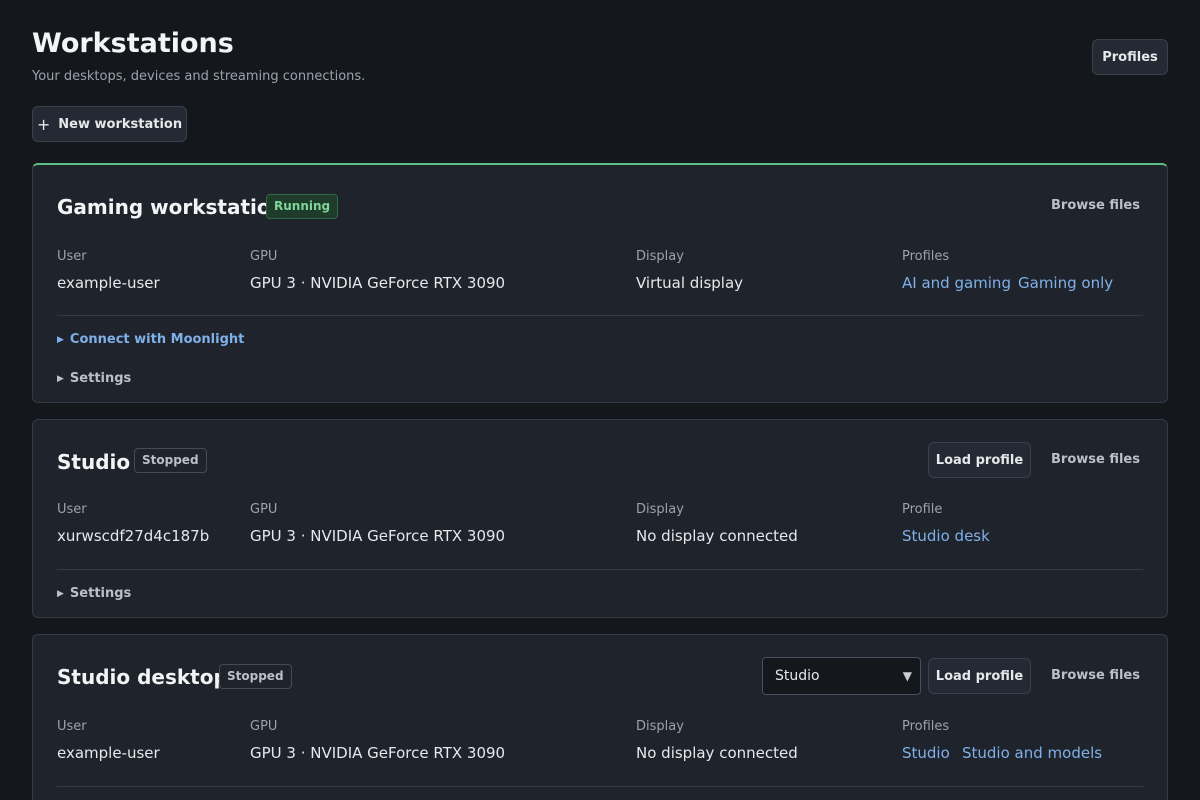 The image size is (1200, 800). Describe the element at coordinates (926, 753) in the screenshot. I see `profile-link: Studio` at that location.